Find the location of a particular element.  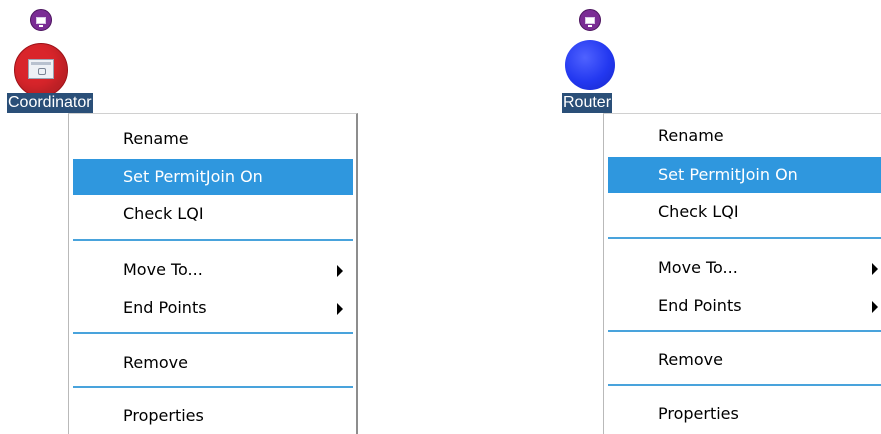

coordinator-label: Coordinator is located at coordinates (50, 103).